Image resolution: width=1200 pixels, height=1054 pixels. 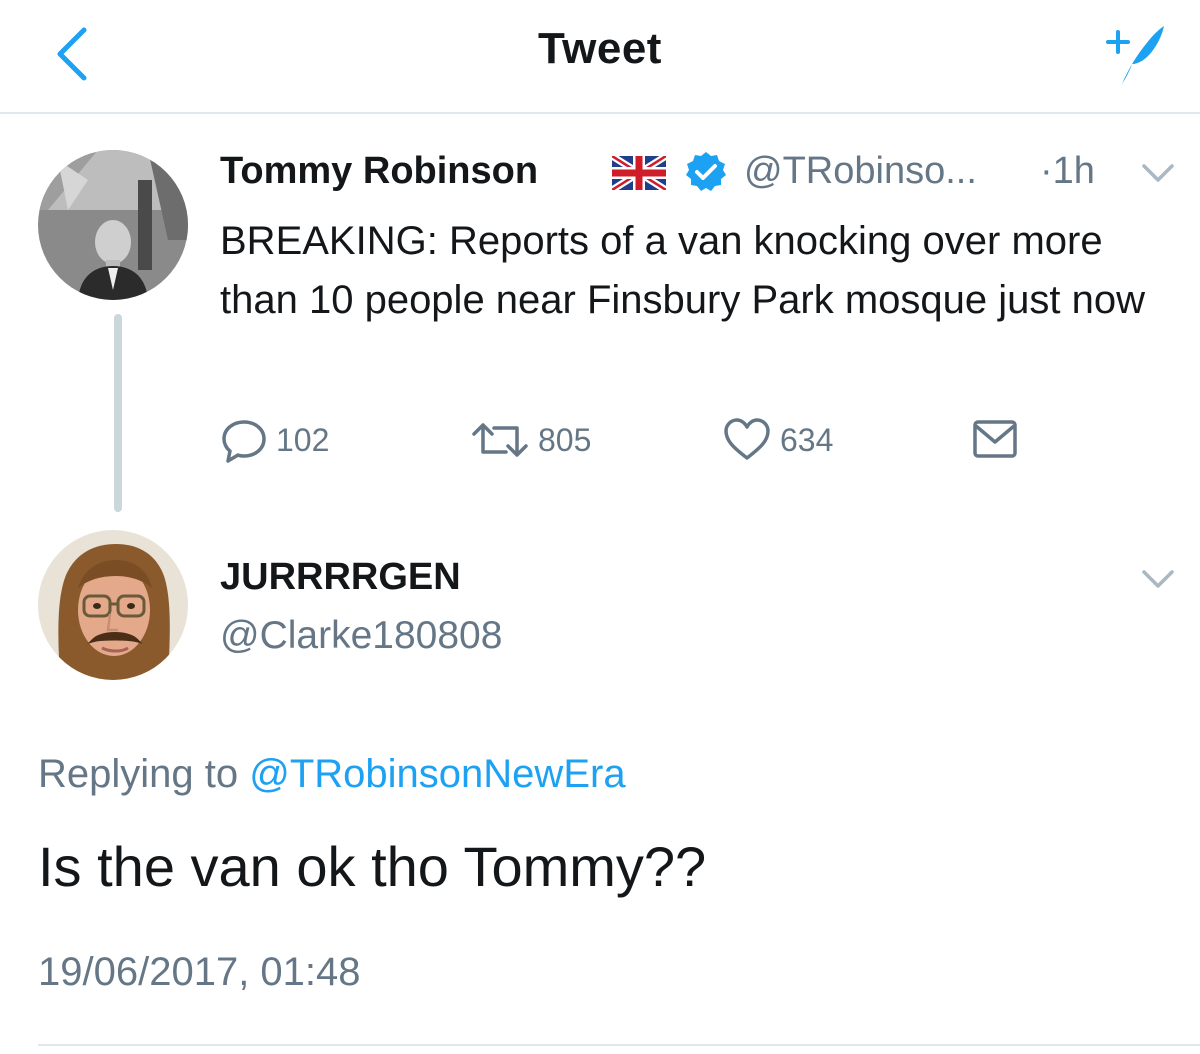 I want to click on envelope-icon, so click(x=995, y=439).